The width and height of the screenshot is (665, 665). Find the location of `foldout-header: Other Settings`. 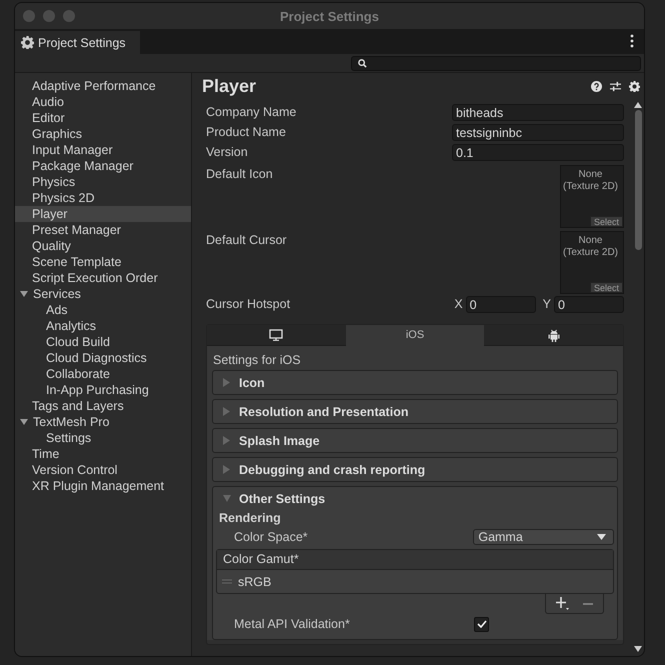

foldout-header: Other Settings is located at coordinates (282, 499).